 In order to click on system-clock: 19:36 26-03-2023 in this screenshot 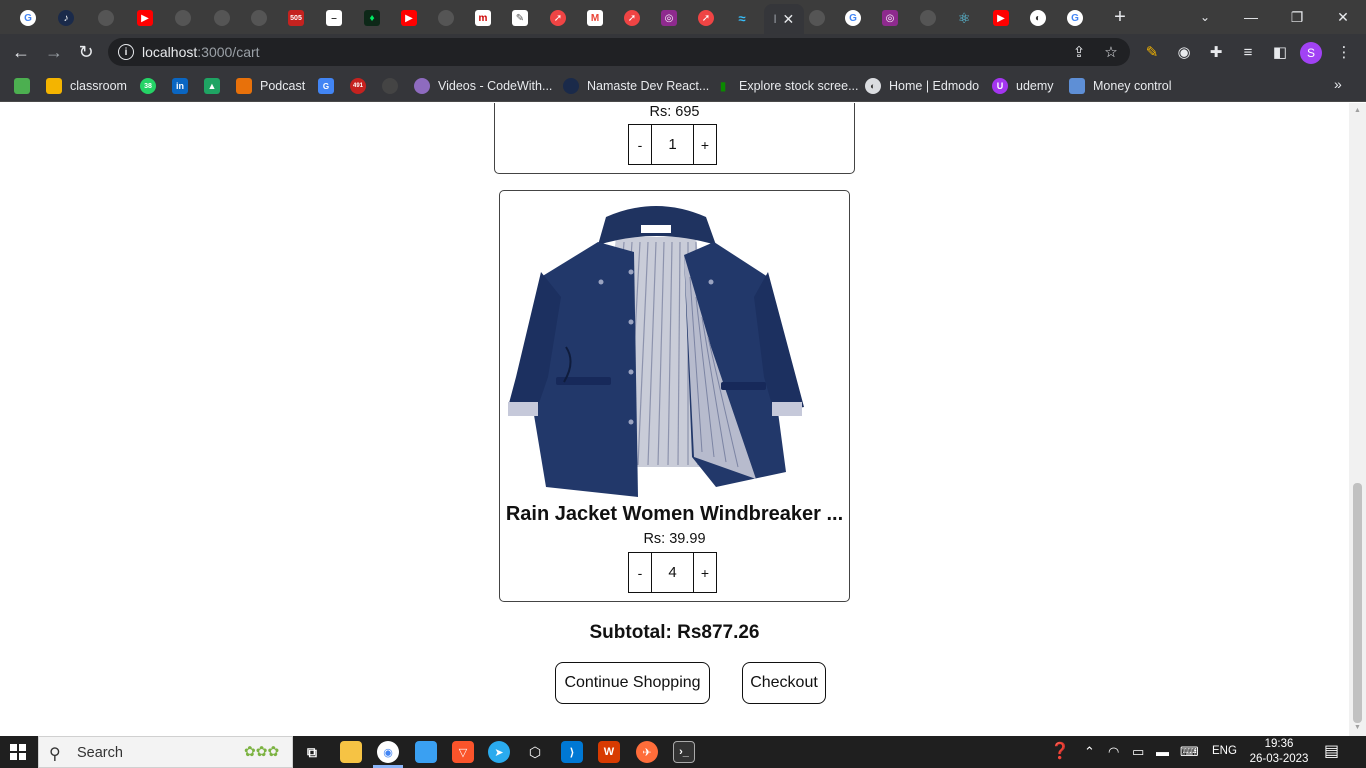, I will do `click(1279, 752)`.